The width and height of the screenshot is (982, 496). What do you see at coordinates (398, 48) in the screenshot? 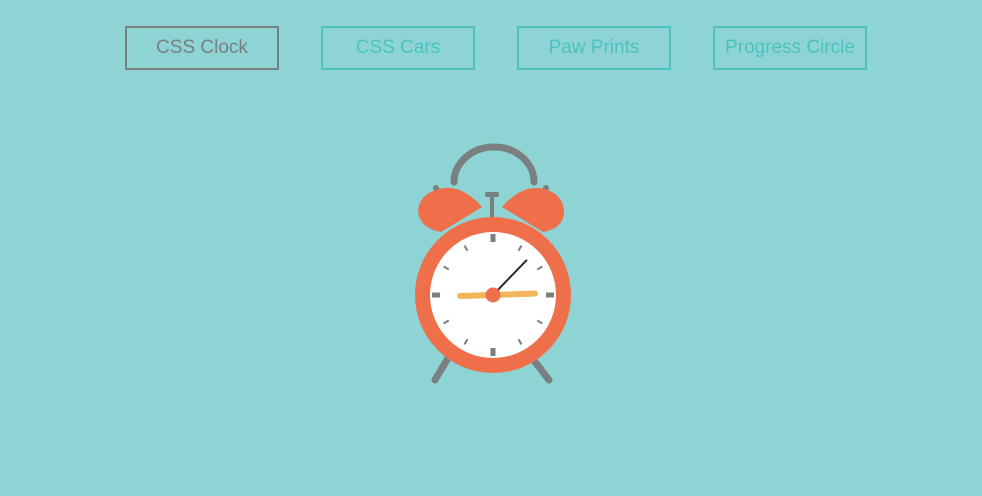
I see `css-cars-button: CSS Cars` at bounding box center [398, 48].